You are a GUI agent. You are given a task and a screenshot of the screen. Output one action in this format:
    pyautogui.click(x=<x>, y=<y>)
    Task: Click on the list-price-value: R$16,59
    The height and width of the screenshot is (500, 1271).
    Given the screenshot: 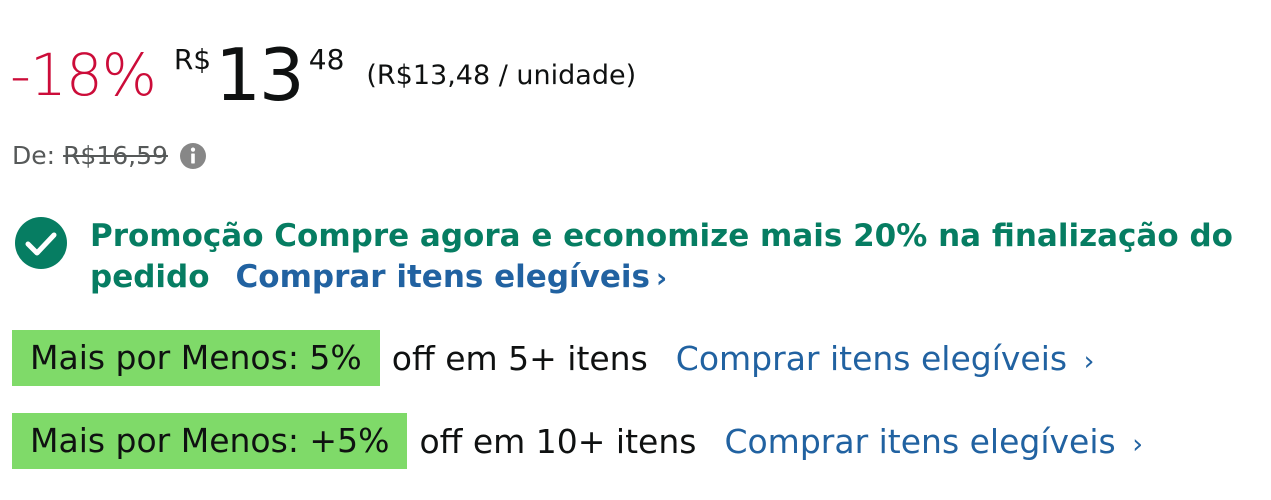 What is the action you would take?
    pyautogui.click(x=115, y=155)
    